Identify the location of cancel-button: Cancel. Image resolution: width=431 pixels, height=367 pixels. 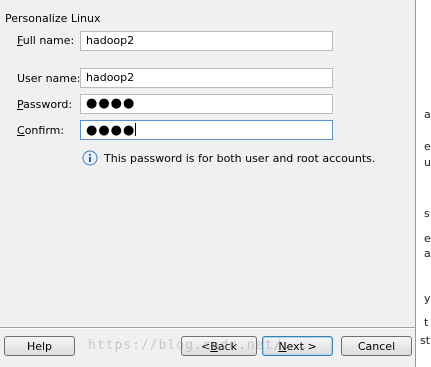
(376, 346).